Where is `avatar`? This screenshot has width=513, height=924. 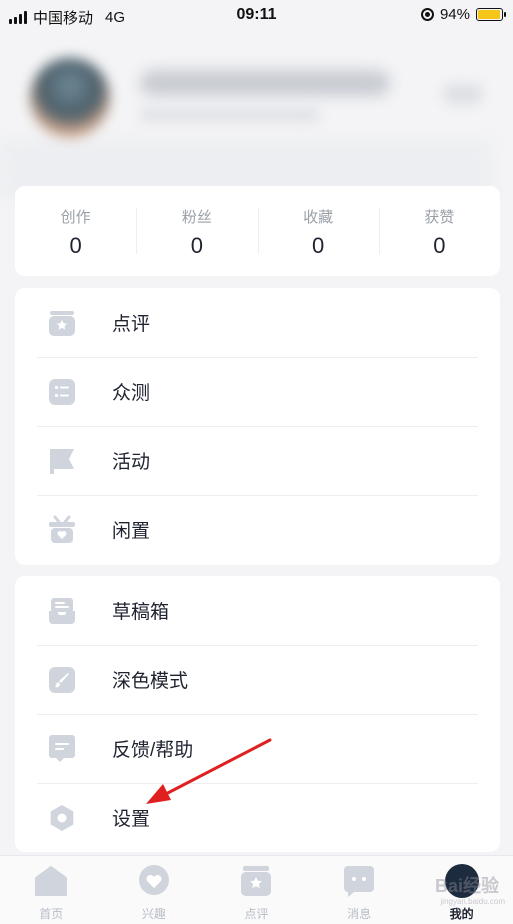 avatar is located at coordinates (461, 881).